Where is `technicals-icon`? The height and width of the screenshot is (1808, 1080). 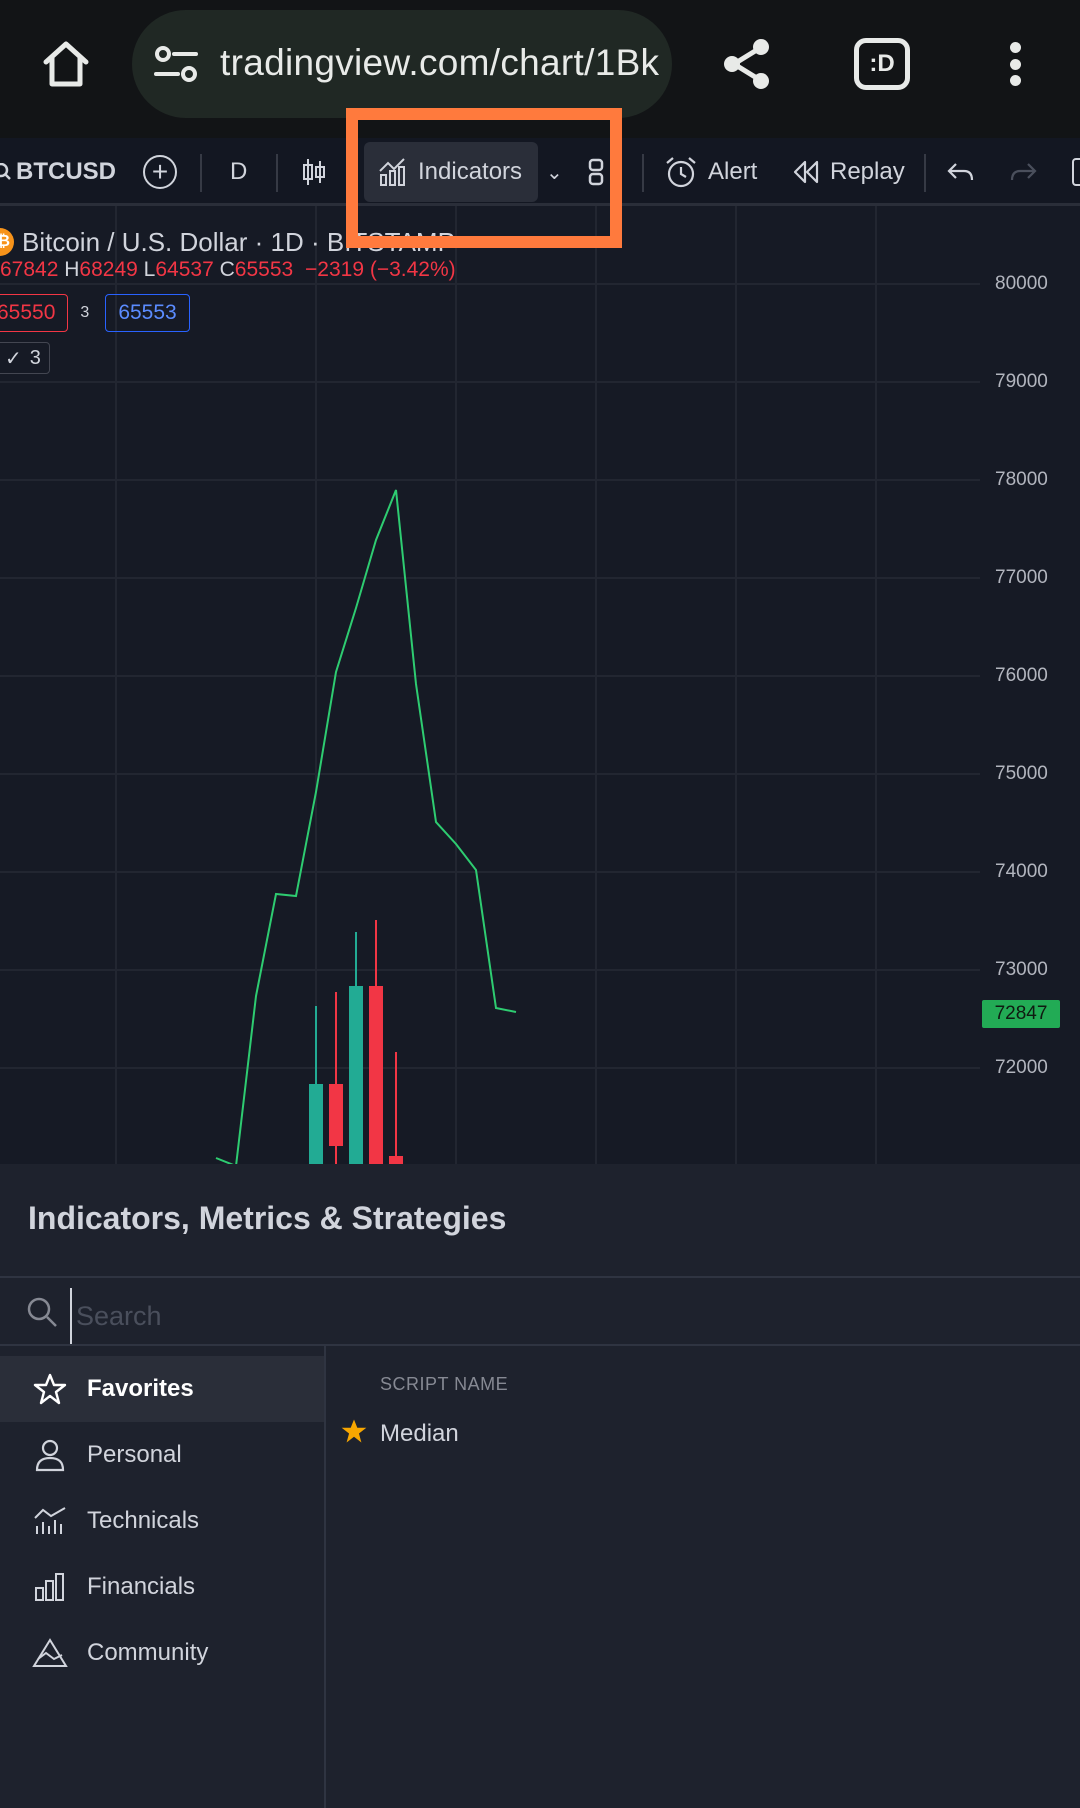
technicals-icon is located at coordinates (50, 1521).